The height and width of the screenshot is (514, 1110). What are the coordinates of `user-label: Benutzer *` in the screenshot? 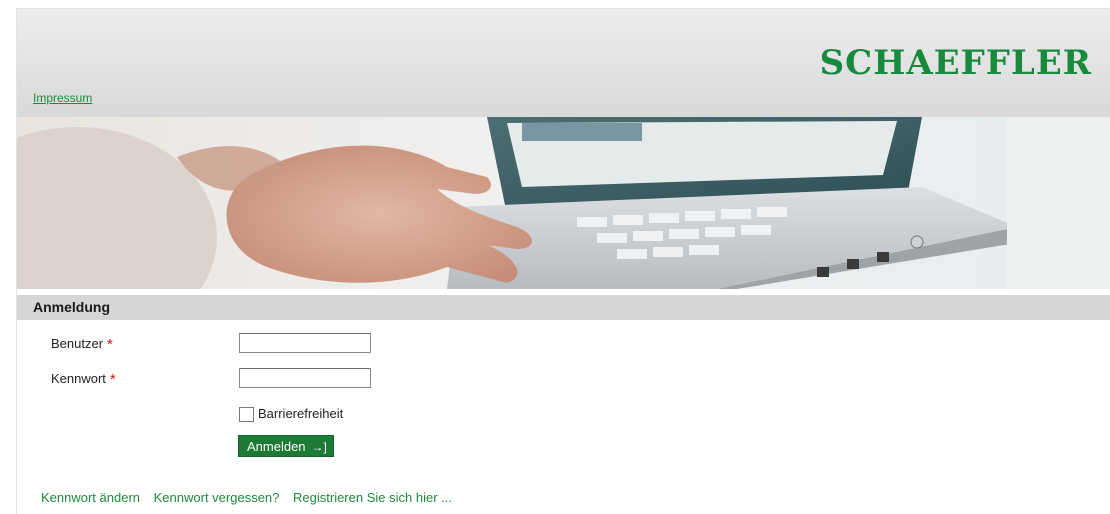 It's located at (82, 344).